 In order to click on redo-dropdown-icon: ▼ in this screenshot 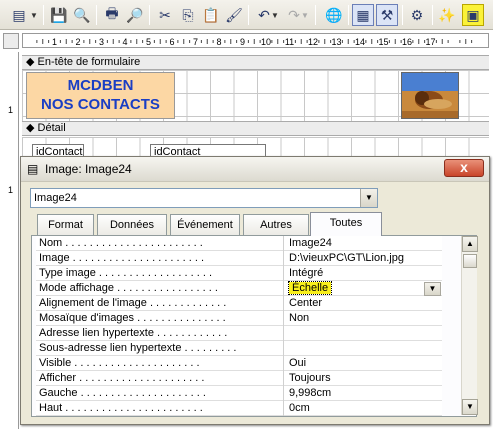, I will do `click(305, 15)`.